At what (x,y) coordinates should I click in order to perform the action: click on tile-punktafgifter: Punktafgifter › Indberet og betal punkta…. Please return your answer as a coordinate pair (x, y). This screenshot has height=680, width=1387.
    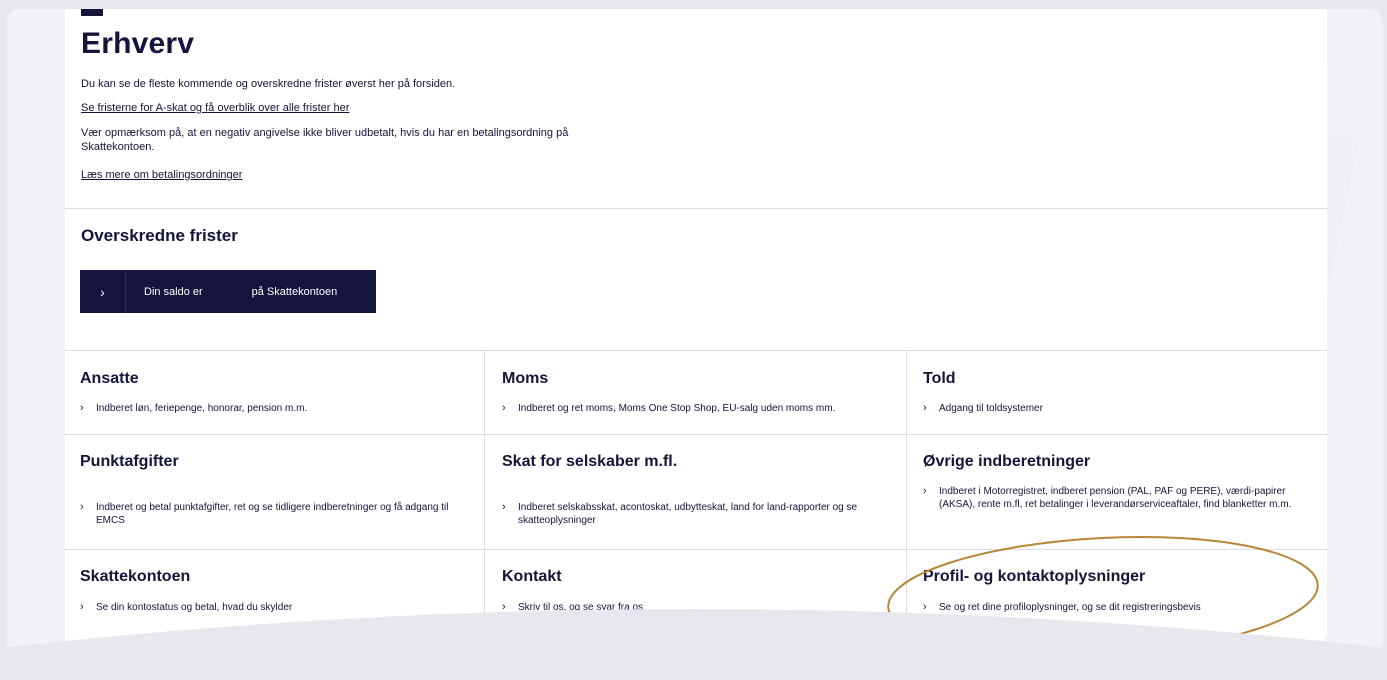
    Looking at the image, I should click on (275, 492).